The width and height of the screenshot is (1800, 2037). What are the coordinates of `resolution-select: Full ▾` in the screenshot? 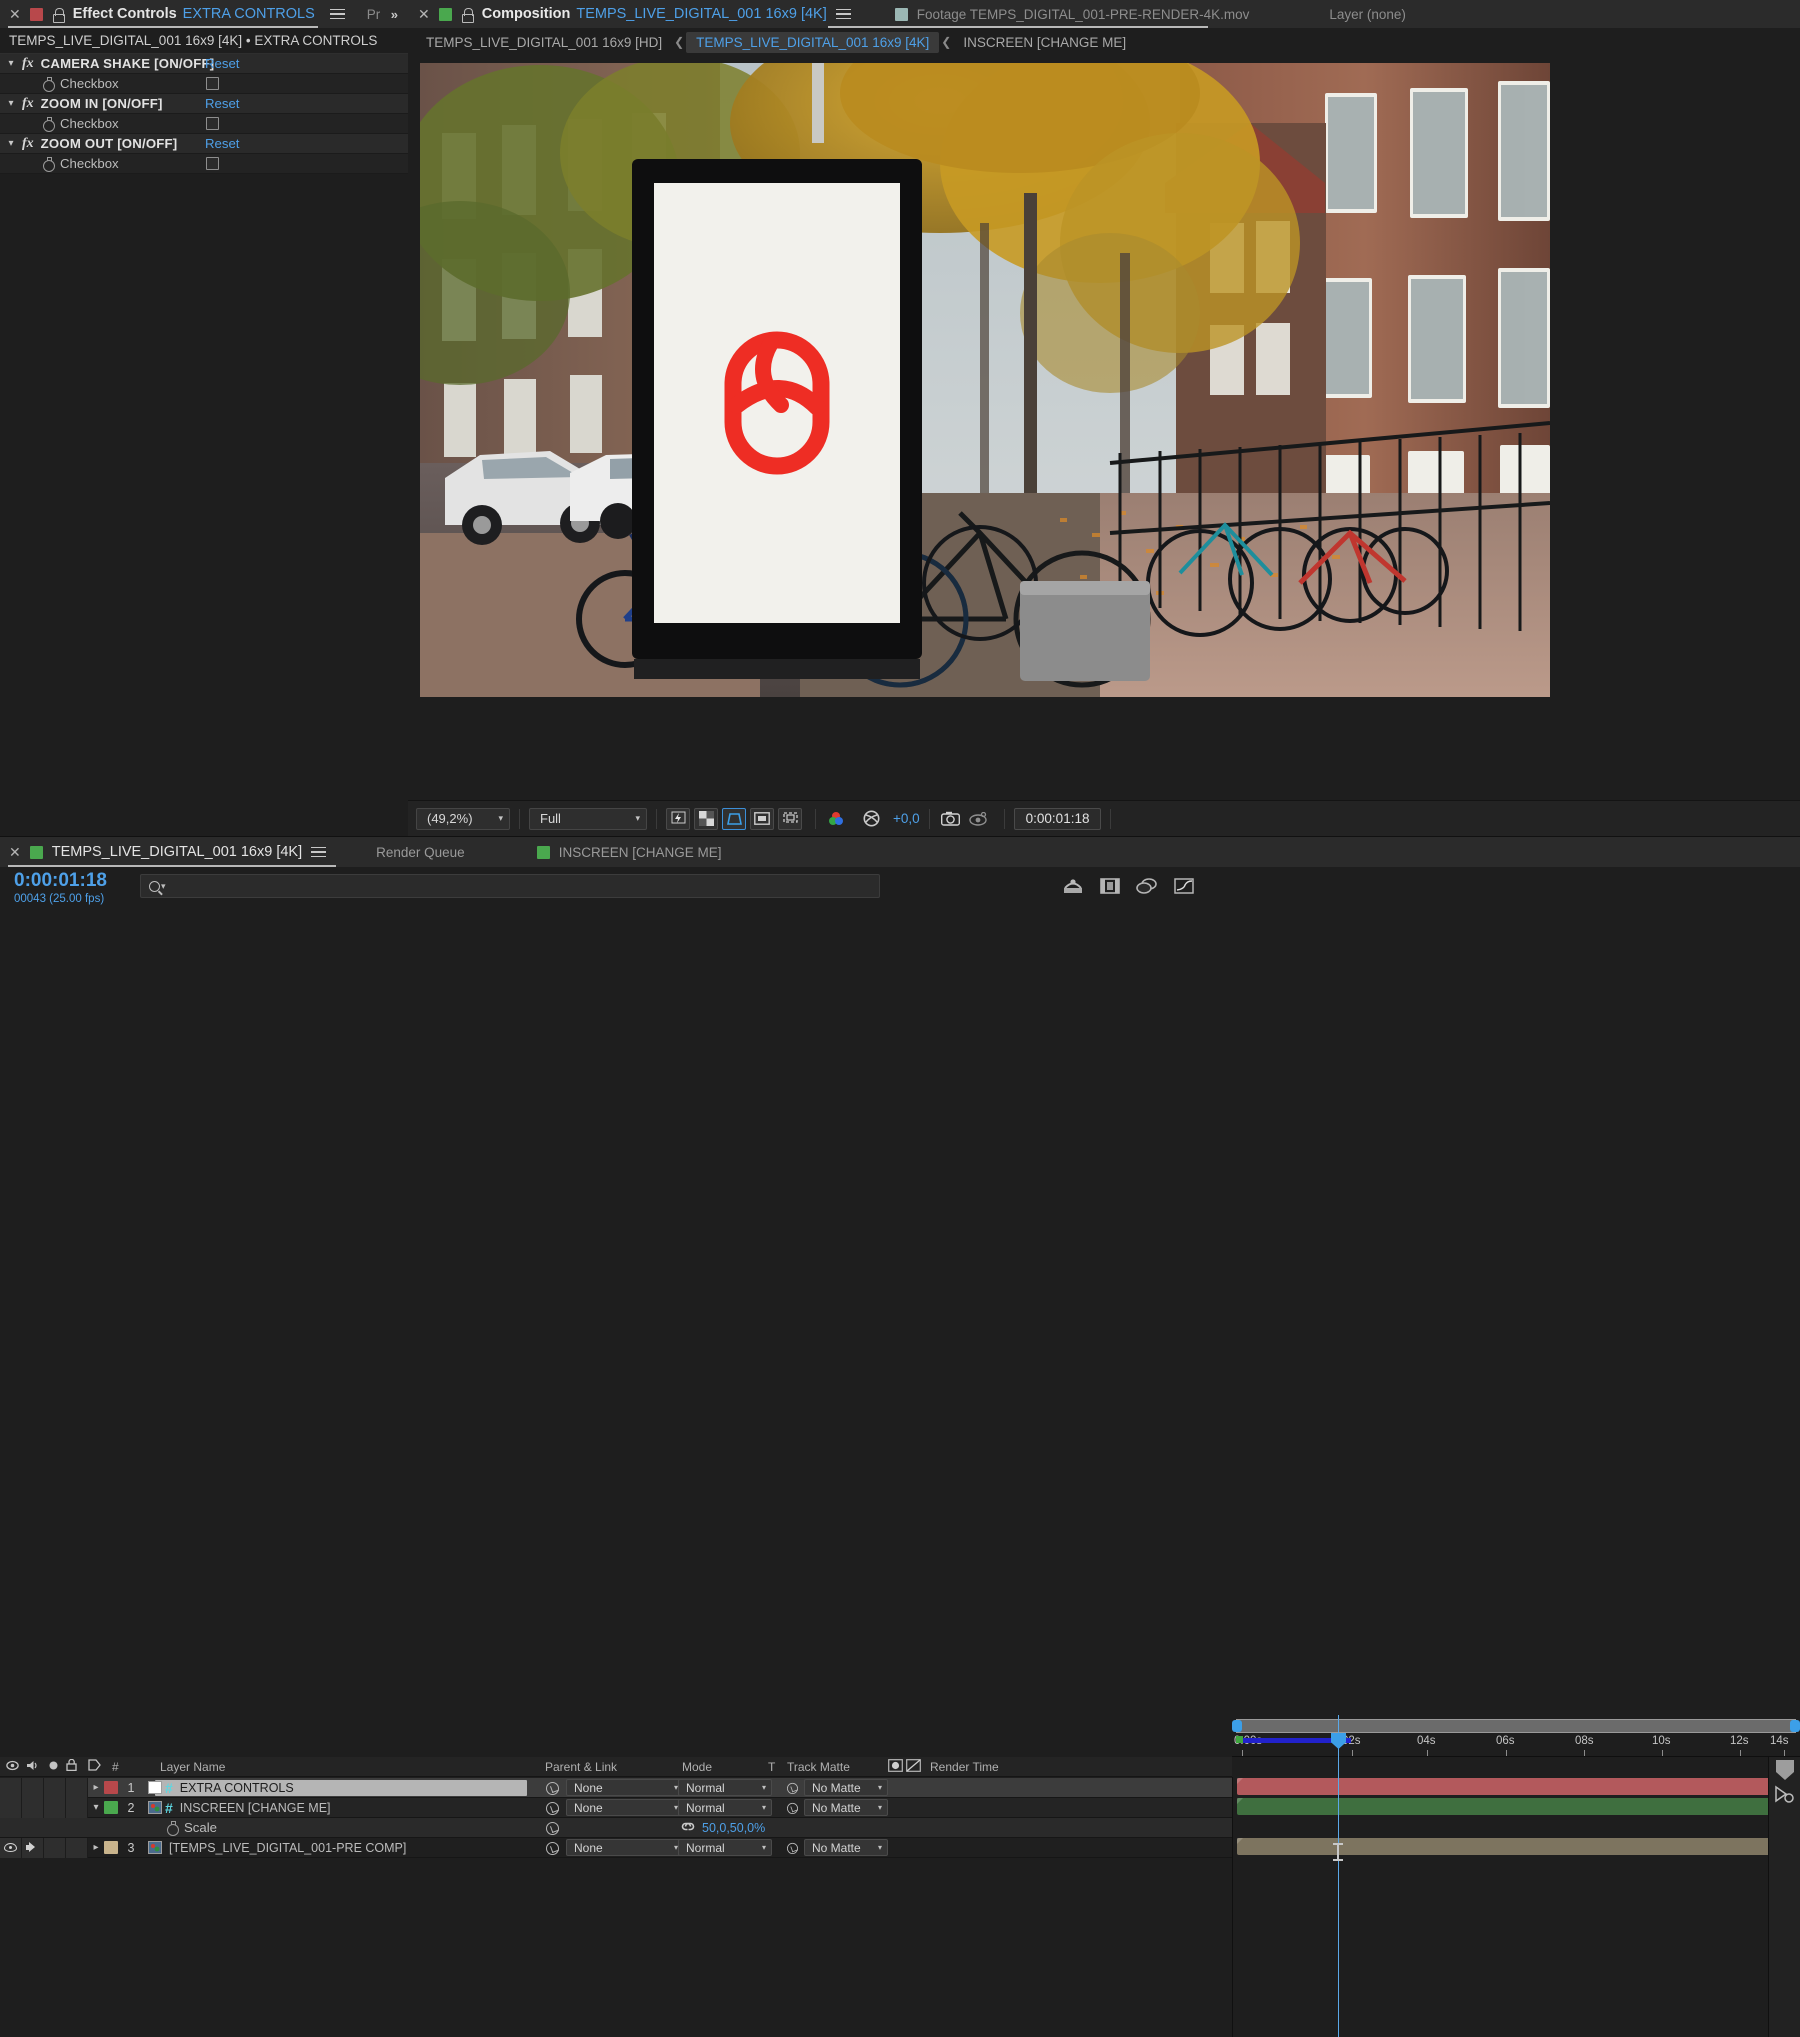 It's located at (588, 818).